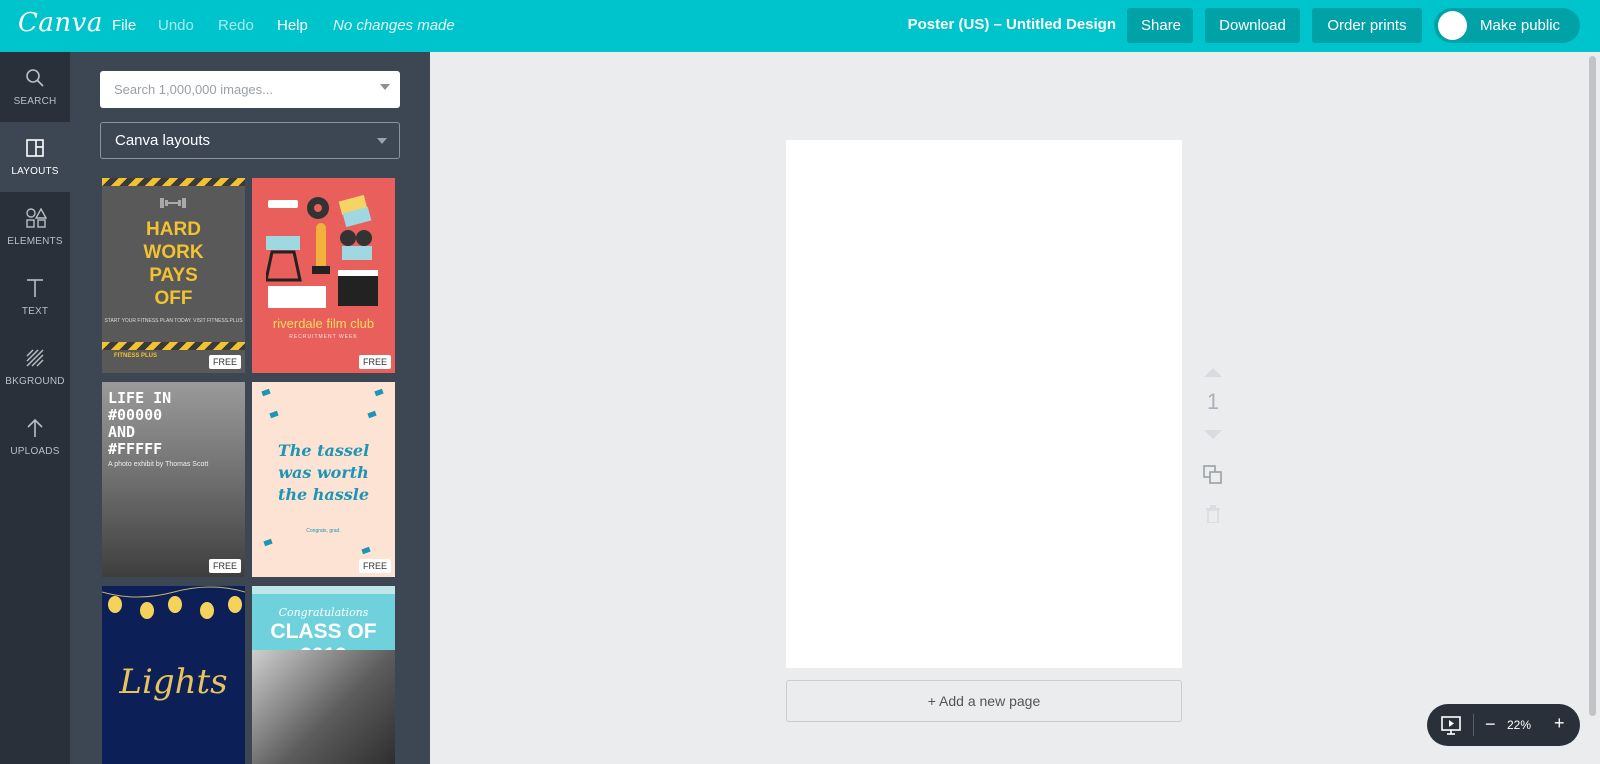  What do you see at coordinates (1012, 24) in the screenshot?
I see `document-title: Poster (US) – Untitled Design` at bounding box center [1012, 24].